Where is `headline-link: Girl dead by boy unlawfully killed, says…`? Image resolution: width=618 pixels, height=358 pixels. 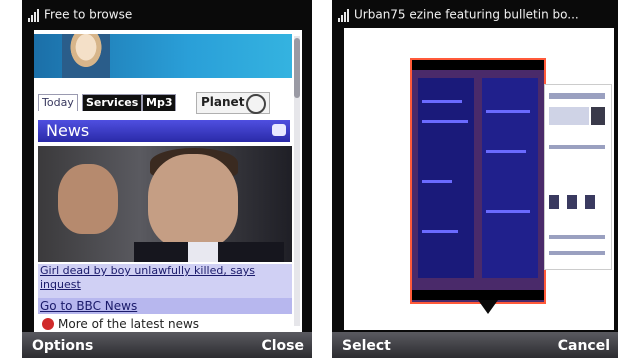 headline-link: Girl dead by boy unlawfully killed, says… is located at coordinates (165, 278).